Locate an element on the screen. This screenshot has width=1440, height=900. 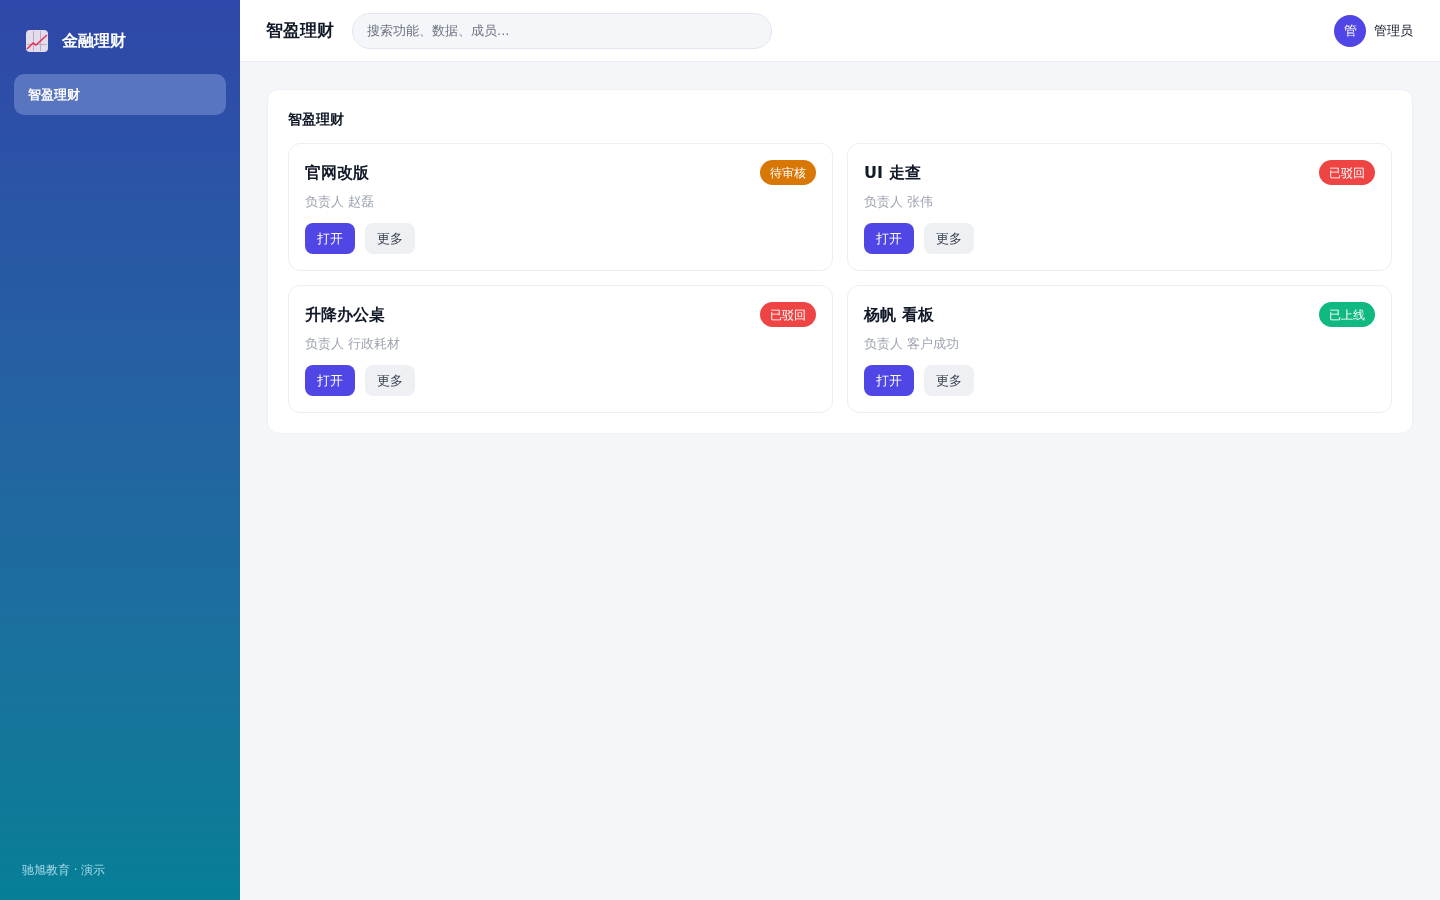
owner-text: 负责人 客户成功 is located at coordinates (912, 344).